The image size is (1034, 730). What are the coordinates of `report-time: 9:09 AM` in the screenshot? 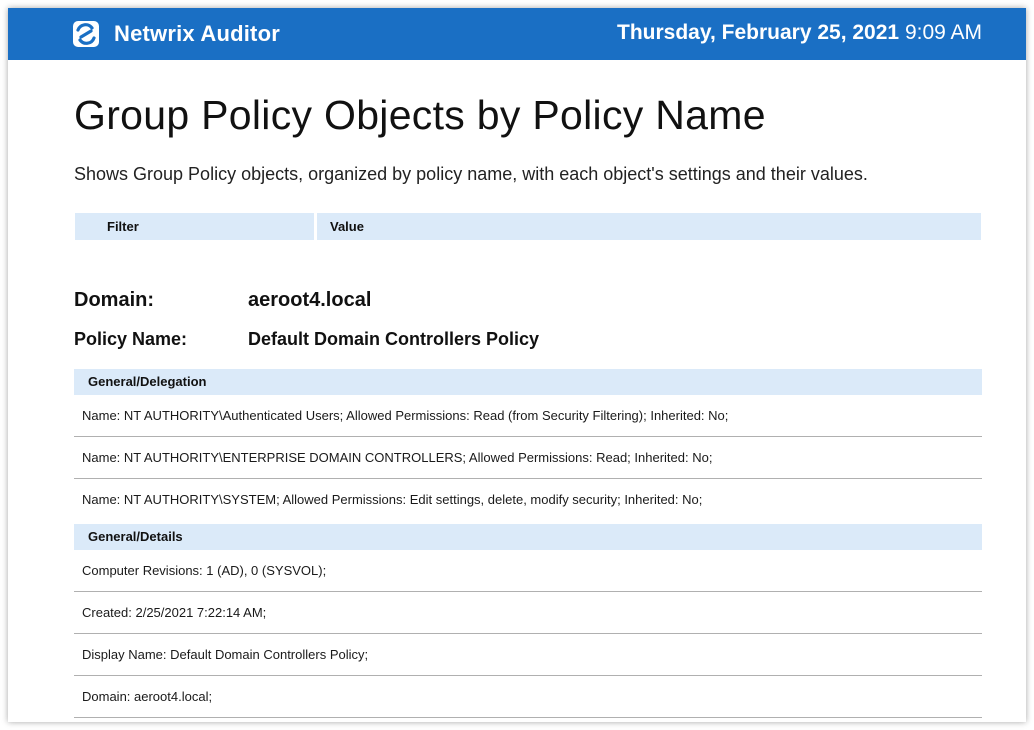 It's located at (943, 32).